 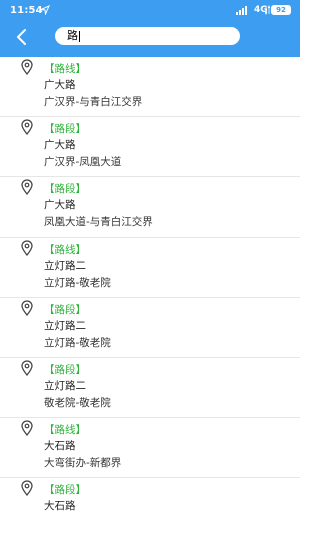 What do you see at coordinates (98, 222) in the screenshot?
I see `result-road-range: 凤凰大道-与青白江交界` at bounding box center [98, 222].